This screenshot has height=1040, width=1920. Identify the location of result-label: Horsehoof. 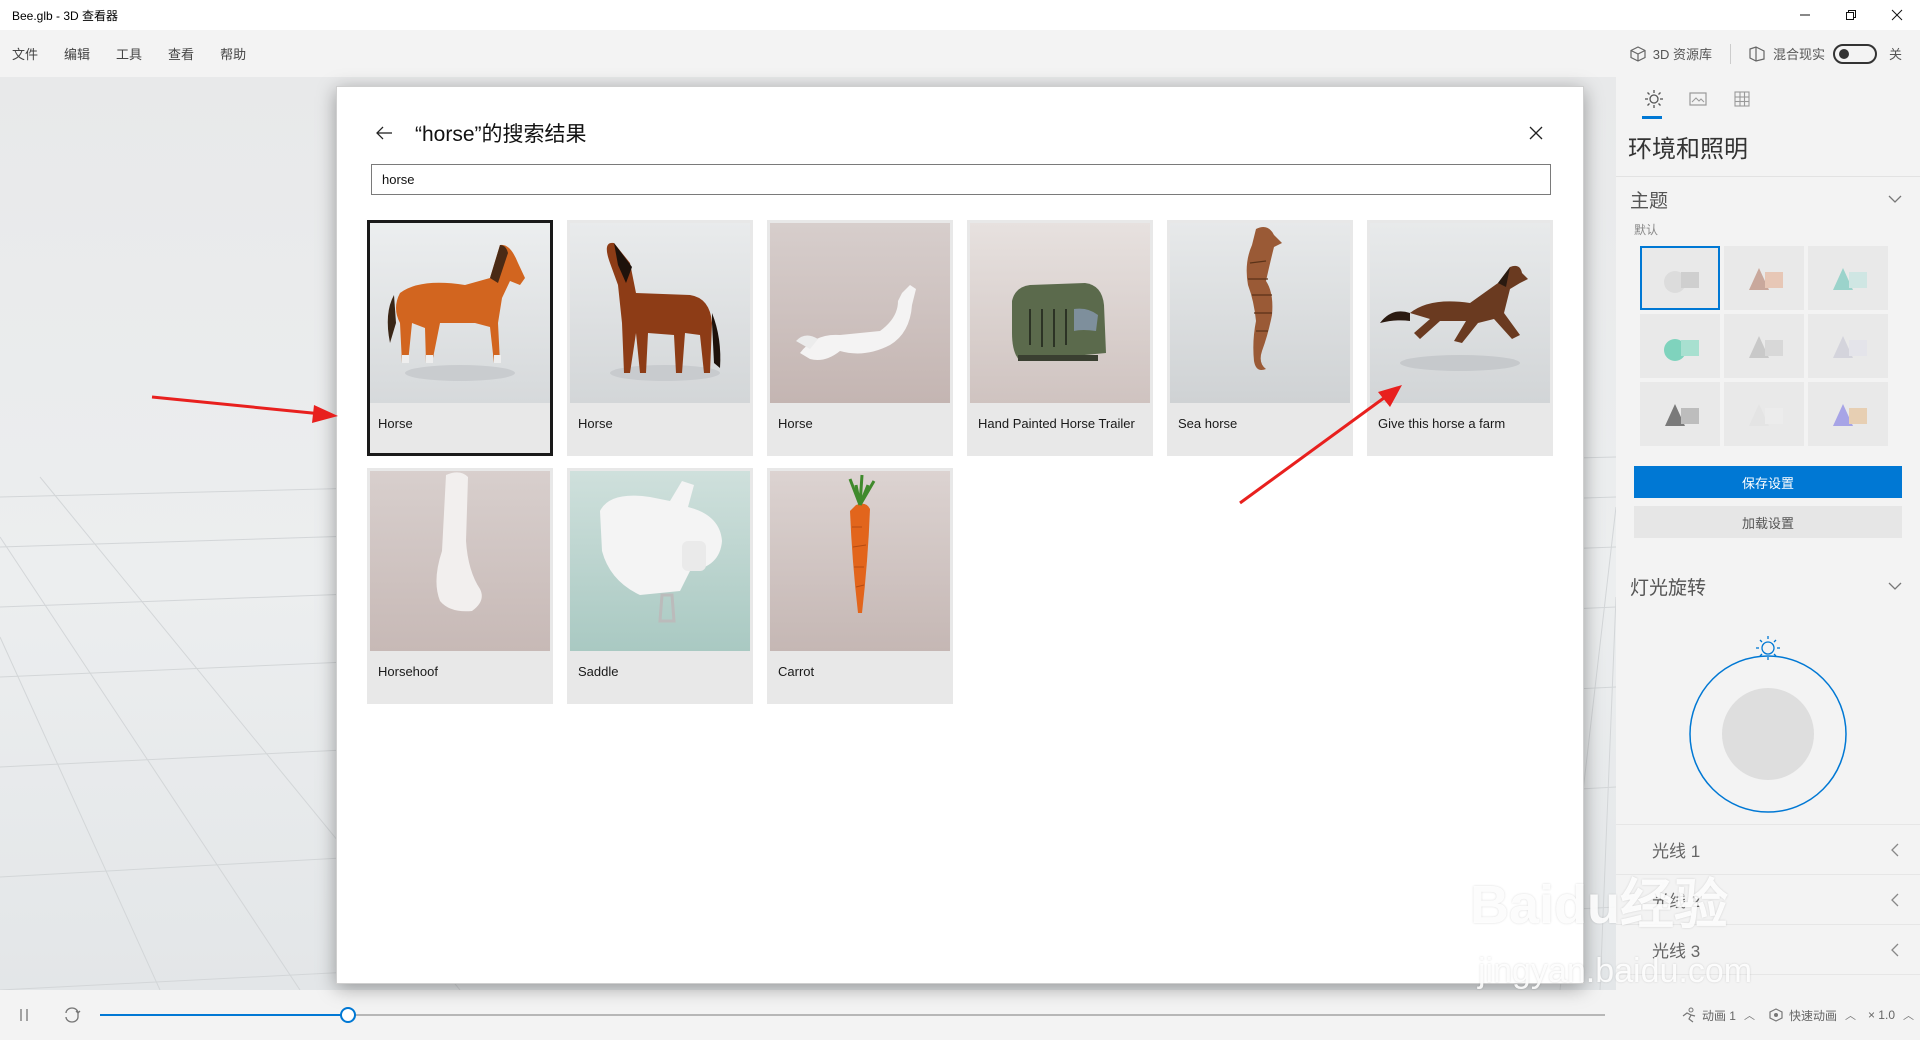
(408, 671).